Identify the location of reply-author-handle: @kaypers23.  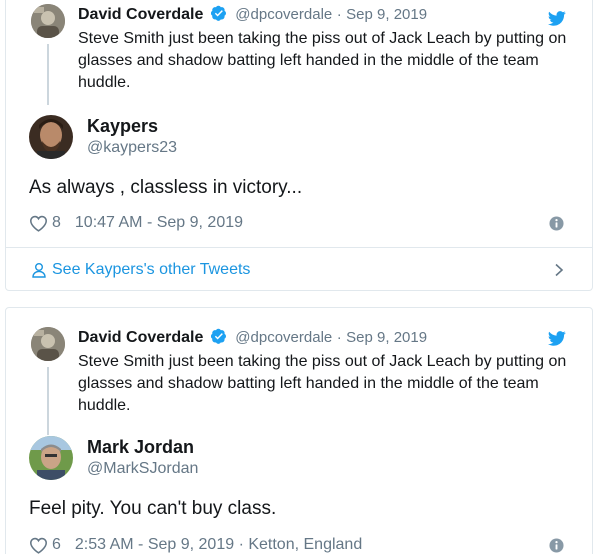
(132, 148).